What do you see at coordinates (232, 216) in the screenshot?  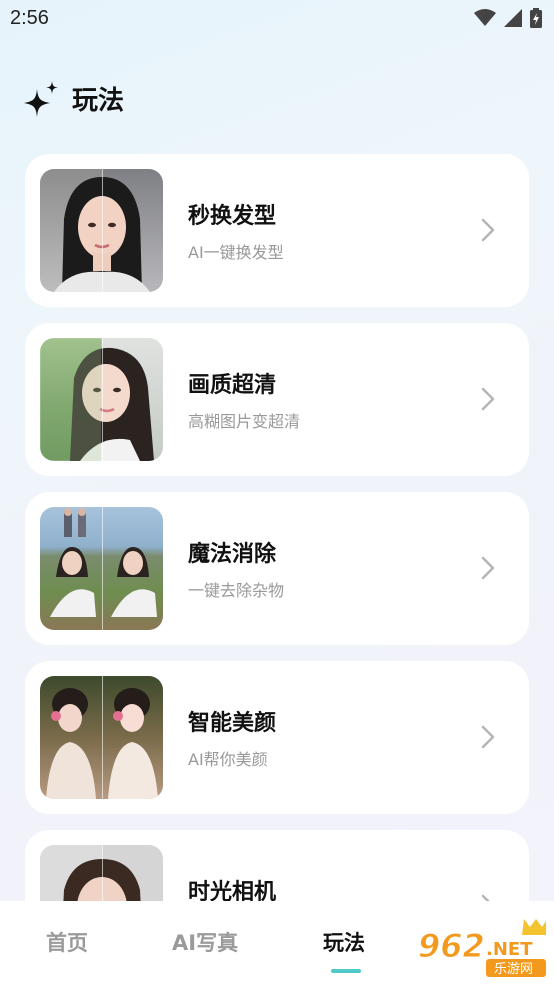 I see `card-title: 秒换发型` at bounding box center [232, 216].